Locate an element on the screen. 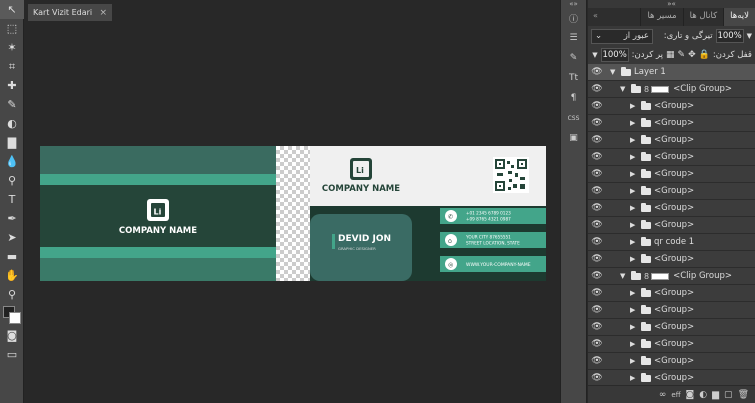 The image size is (755, 403). type-tool-icon: T is located at coordinates (12, 199).